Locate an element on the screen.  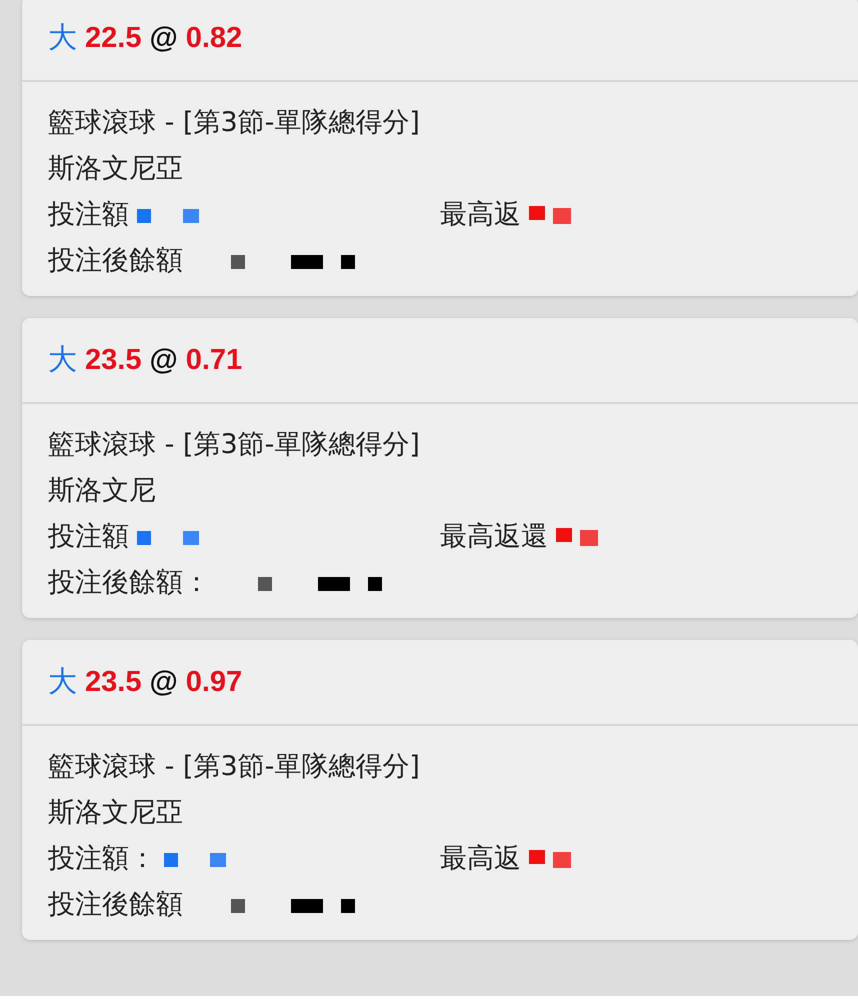
bet-line: 22.5 is located at coordinates (113, 38).